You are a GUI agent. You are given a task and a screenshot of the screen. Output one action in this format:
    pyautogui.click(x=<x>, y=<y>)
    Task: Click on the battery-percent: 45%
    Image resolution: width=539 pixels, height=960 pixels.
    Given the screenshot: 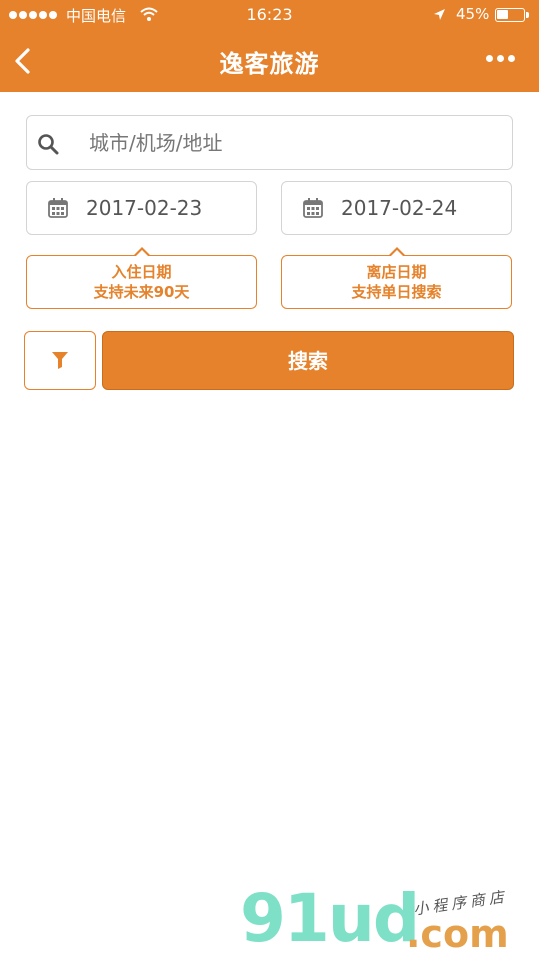 What is the action you would take?
    pyautogui.click(x=473, y=14)
    